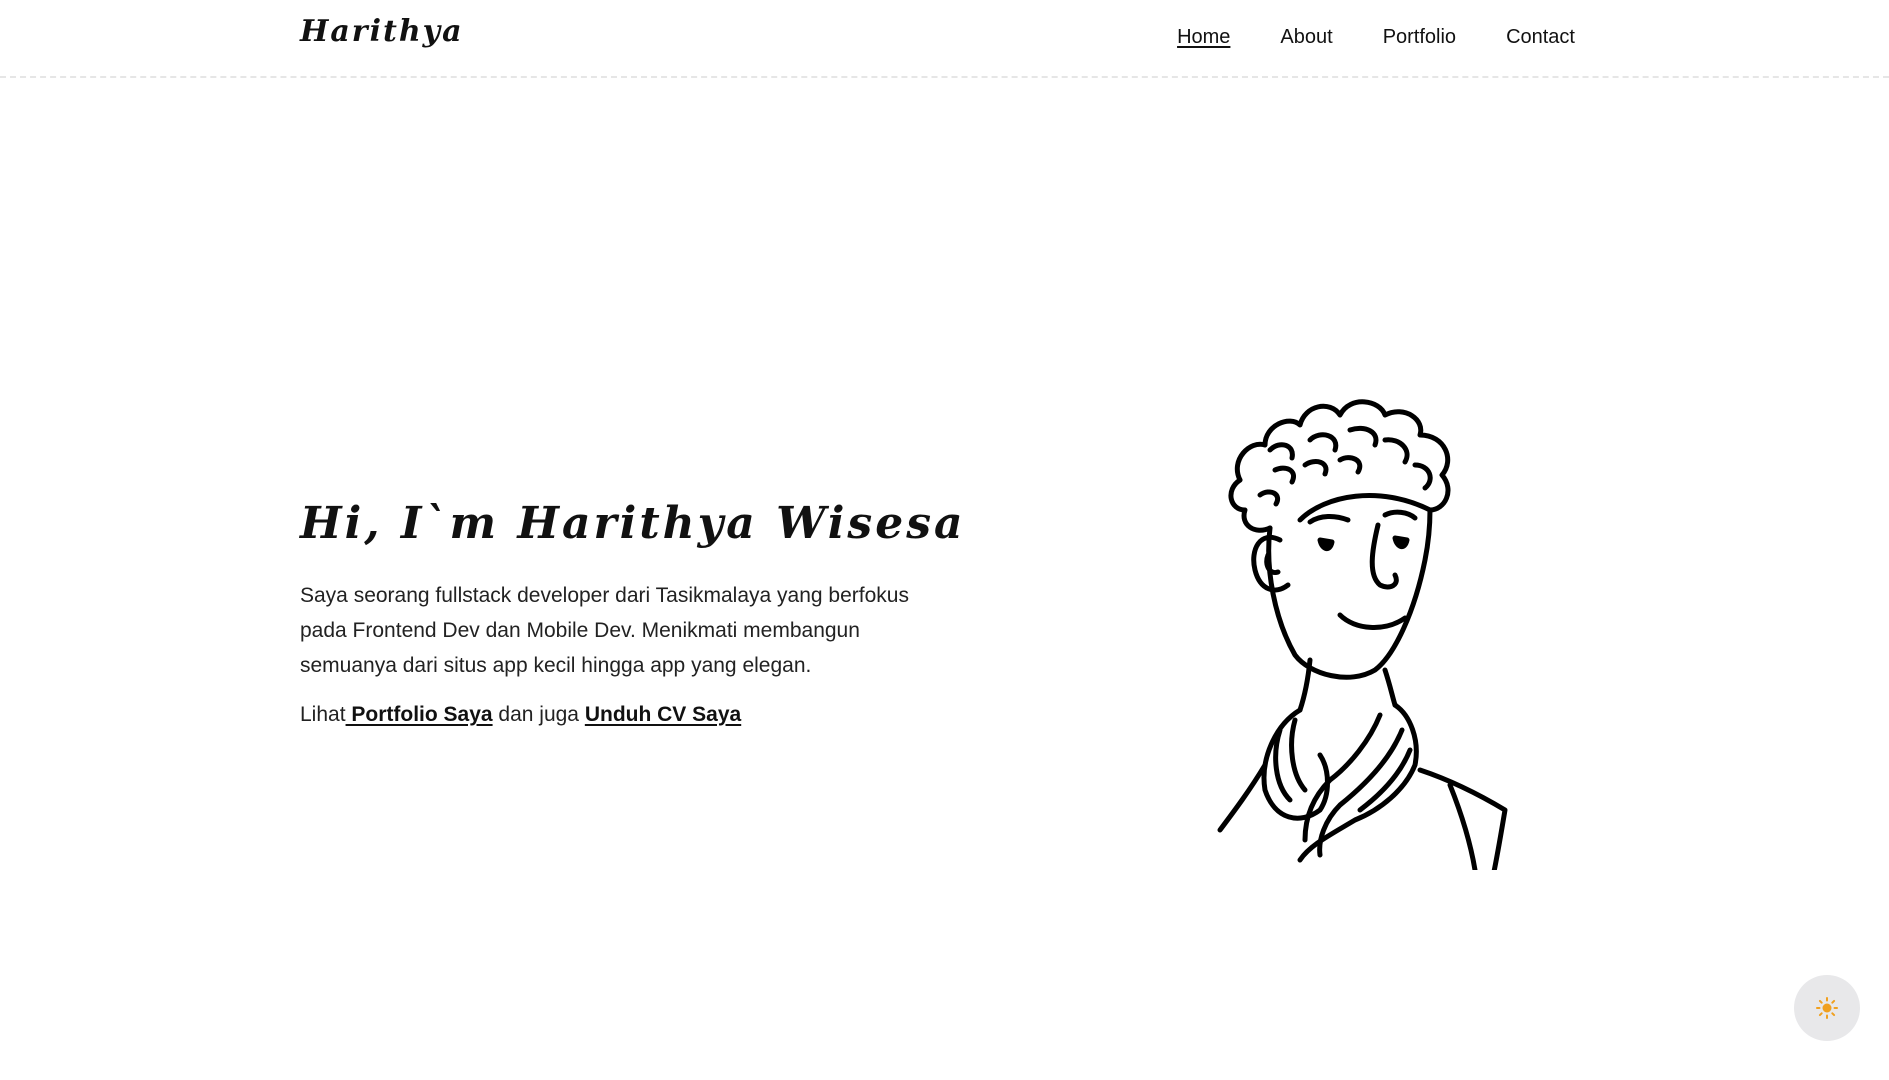 The image size is (1889, 1080). I want to click on site-logo: Harithya, so click(382, 31).